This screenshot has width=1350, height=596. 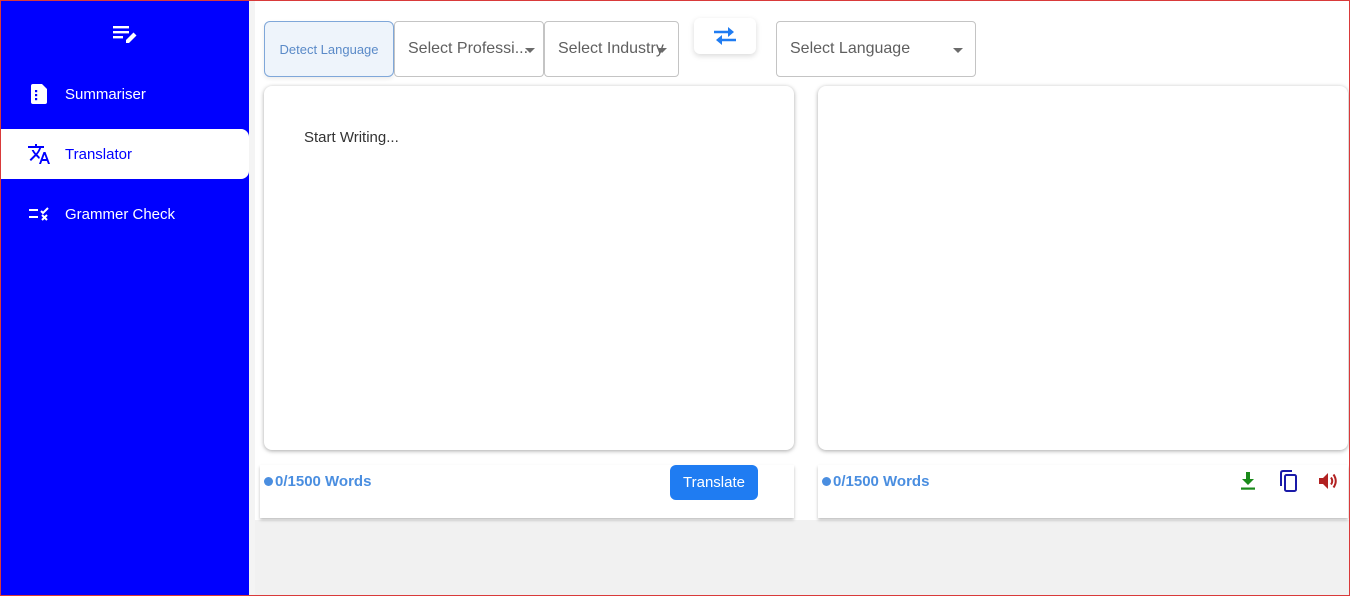 I want to click on speaker-icon, so click(x=1328, y=481).